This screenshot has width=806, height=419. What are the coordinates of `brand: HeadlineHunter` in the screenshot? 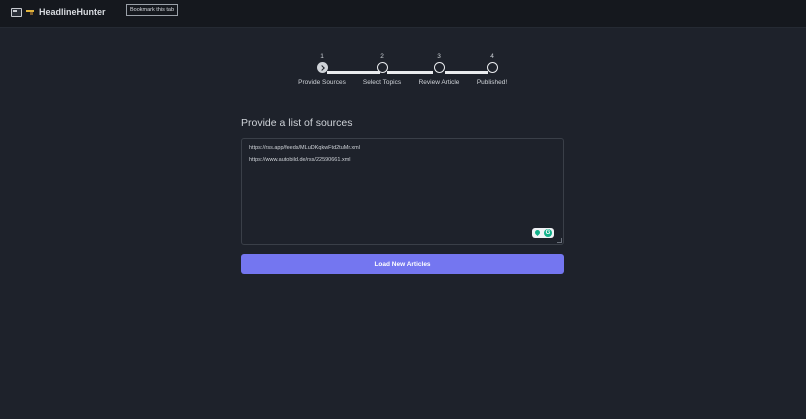 It's located at (58, 12).